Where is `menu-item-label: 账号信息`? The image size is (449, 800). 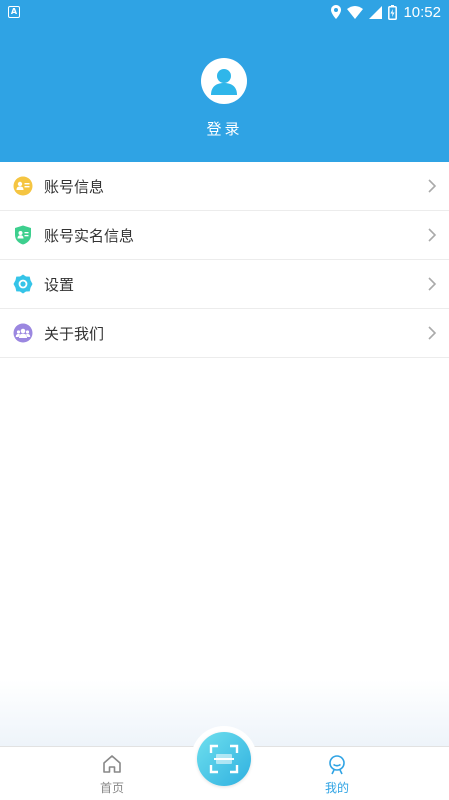 menu-item-label: 账号信息 is located at coordinates (74, 186).